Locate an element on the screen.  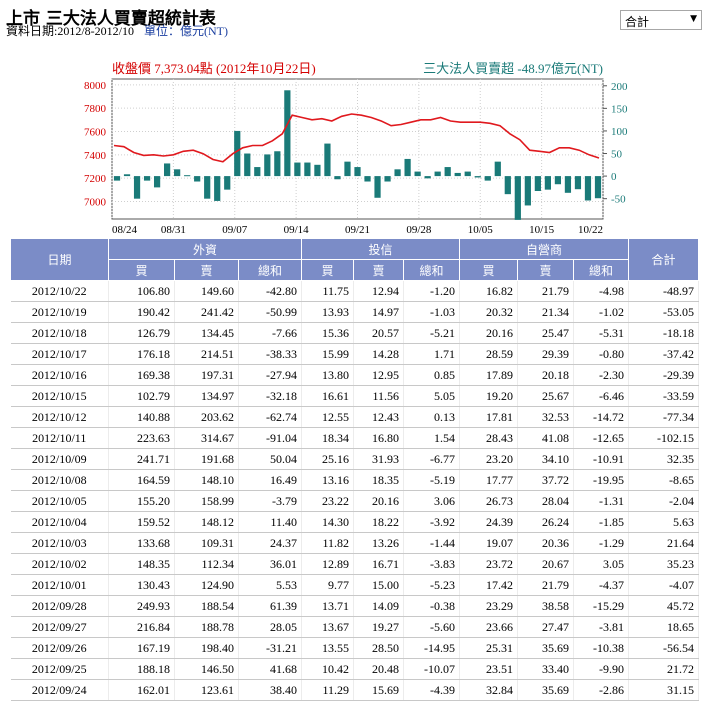
cell-date: 2012/10/22 is located at coordinates (59, 291).